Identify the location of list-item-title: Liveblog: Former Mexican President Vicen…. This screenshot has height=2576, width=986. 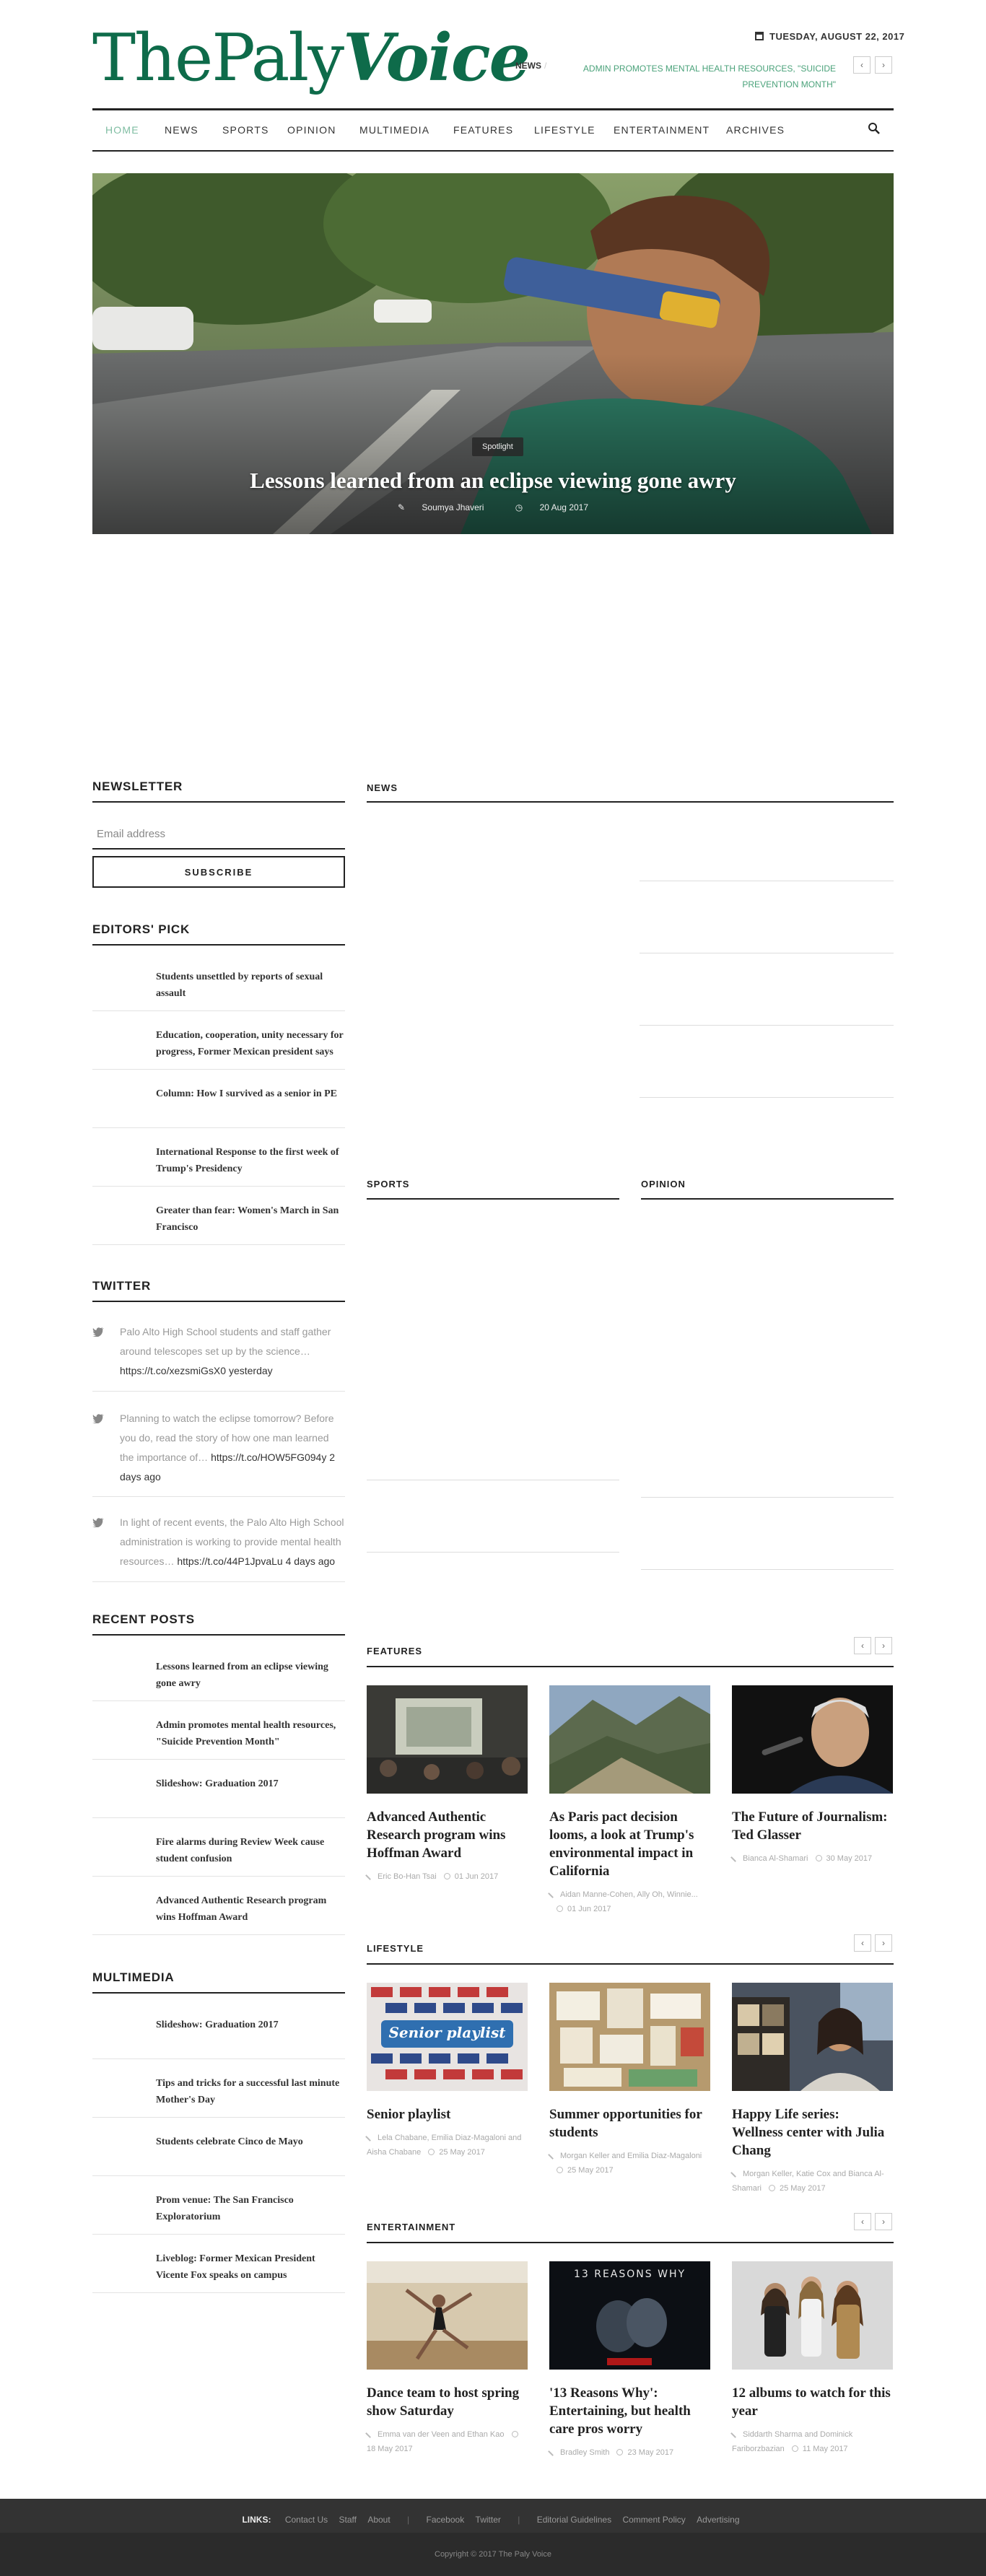
(251, 2267).